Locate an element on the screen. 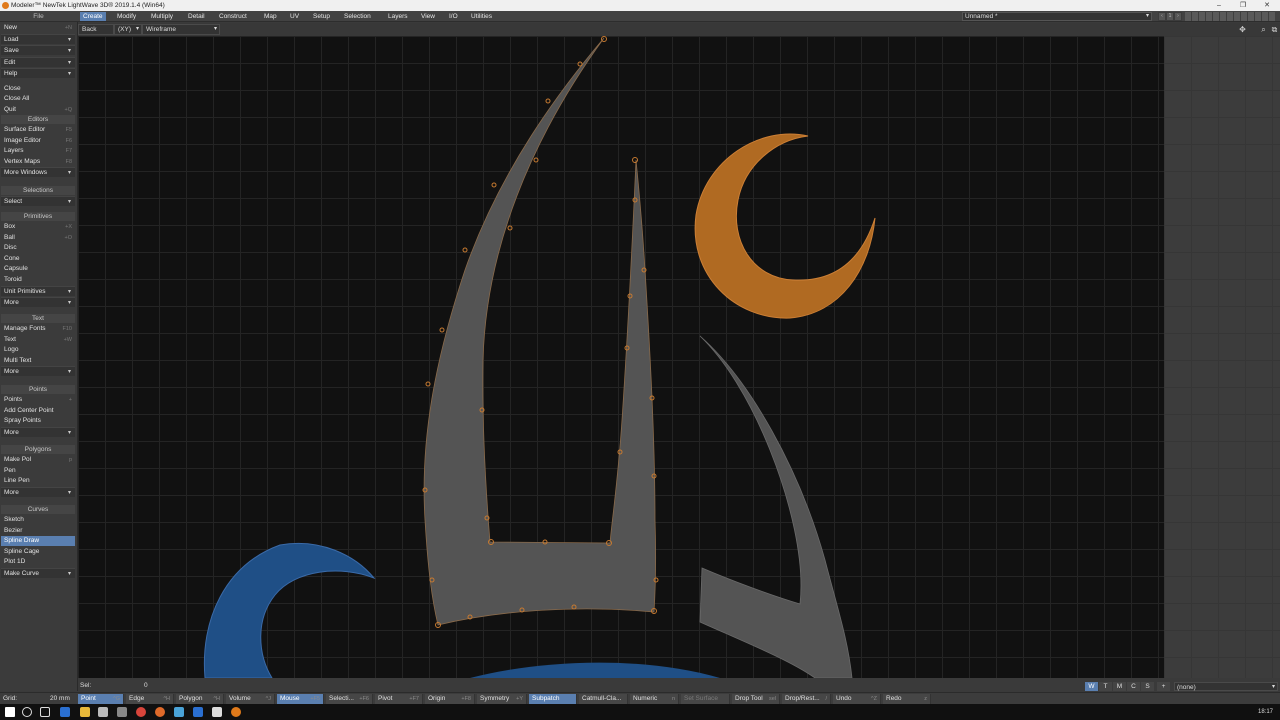  edge-browser-icon is located at coordinates (65, 712).